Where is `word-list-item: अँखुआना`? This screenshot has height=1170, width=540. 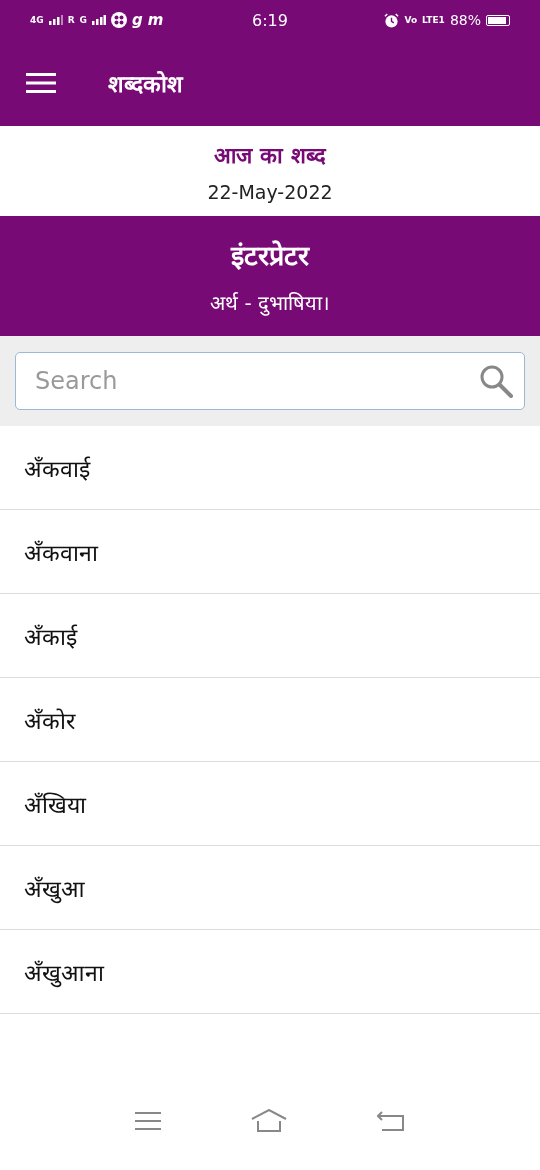 word-list-item: अँखुआना is located at coordinates (270, 972).